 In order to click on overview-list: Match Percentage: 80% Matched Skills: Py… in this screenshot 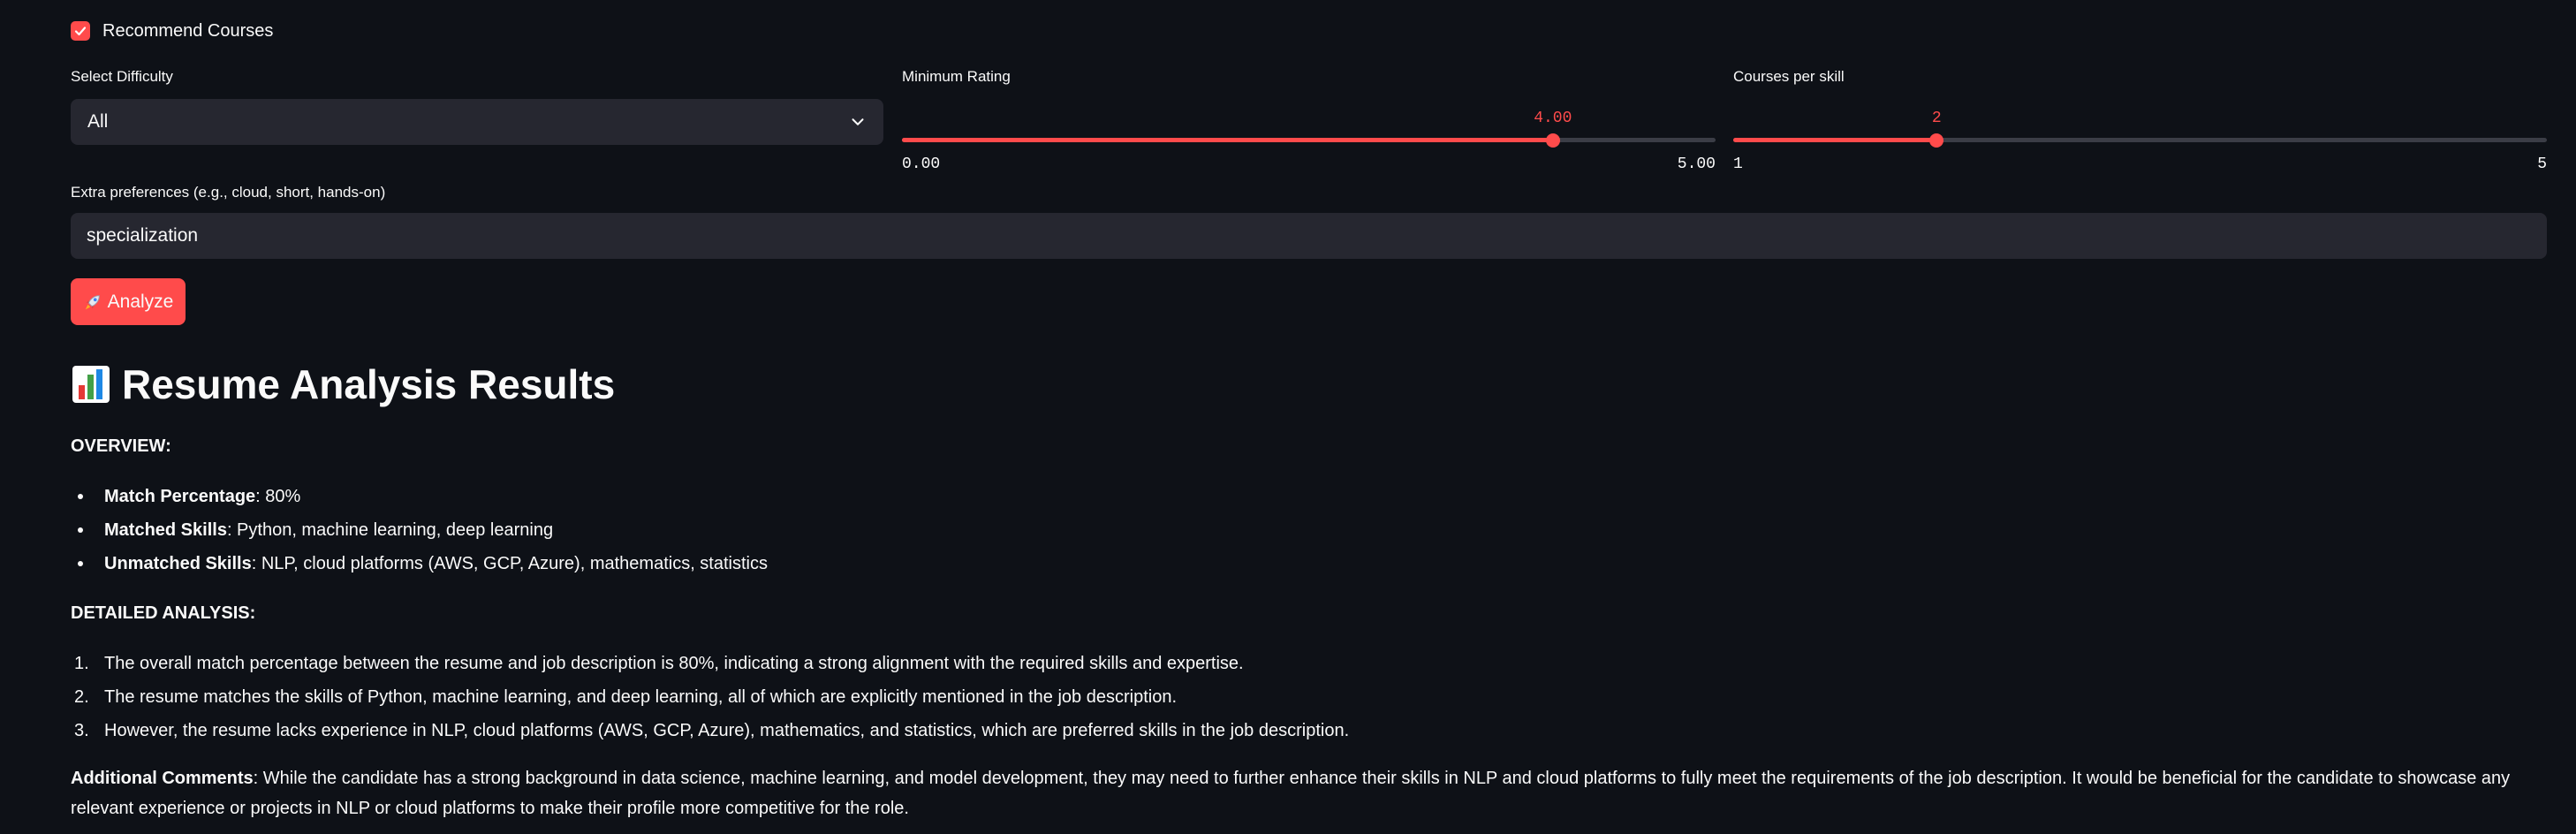, I will do `click(420, 530)`.